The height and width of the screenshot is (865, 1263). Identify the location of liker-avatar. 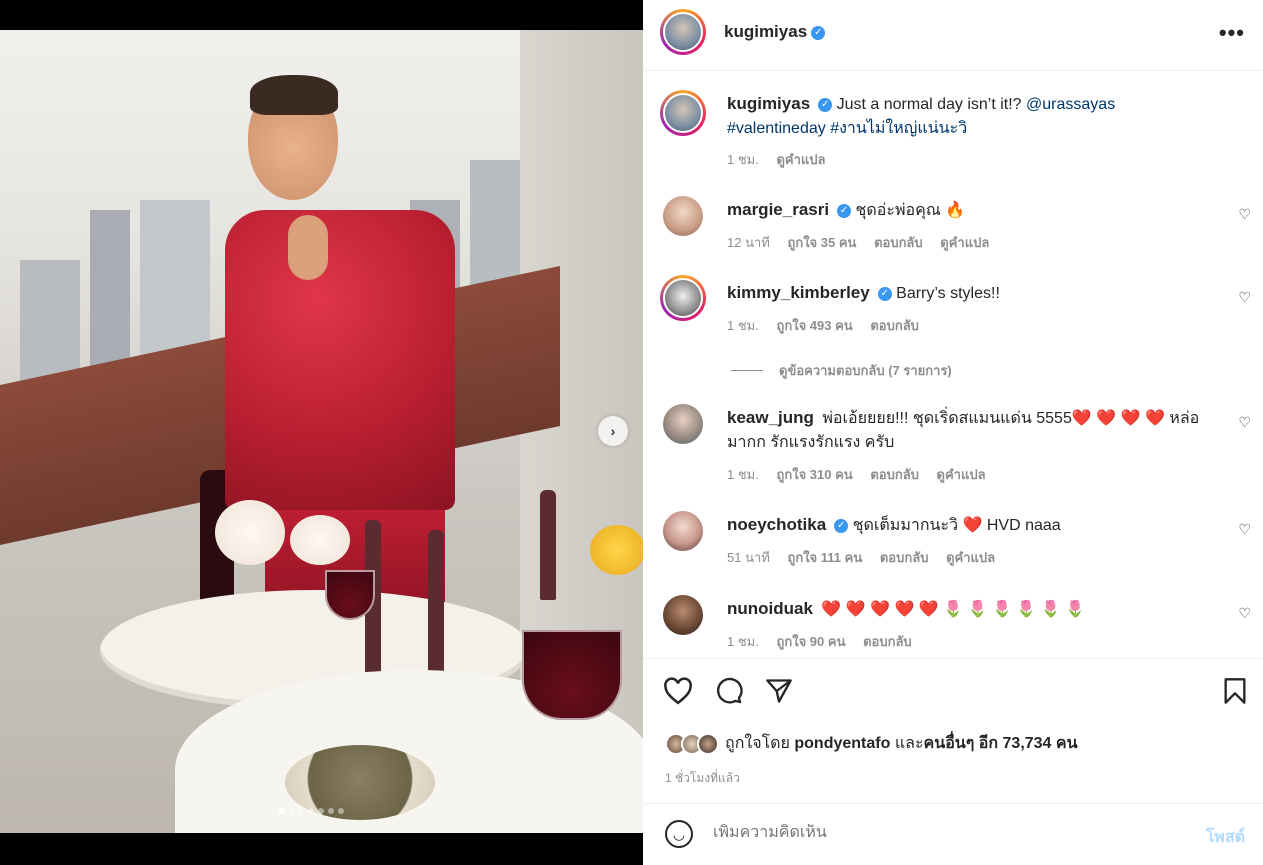
(708, 743).